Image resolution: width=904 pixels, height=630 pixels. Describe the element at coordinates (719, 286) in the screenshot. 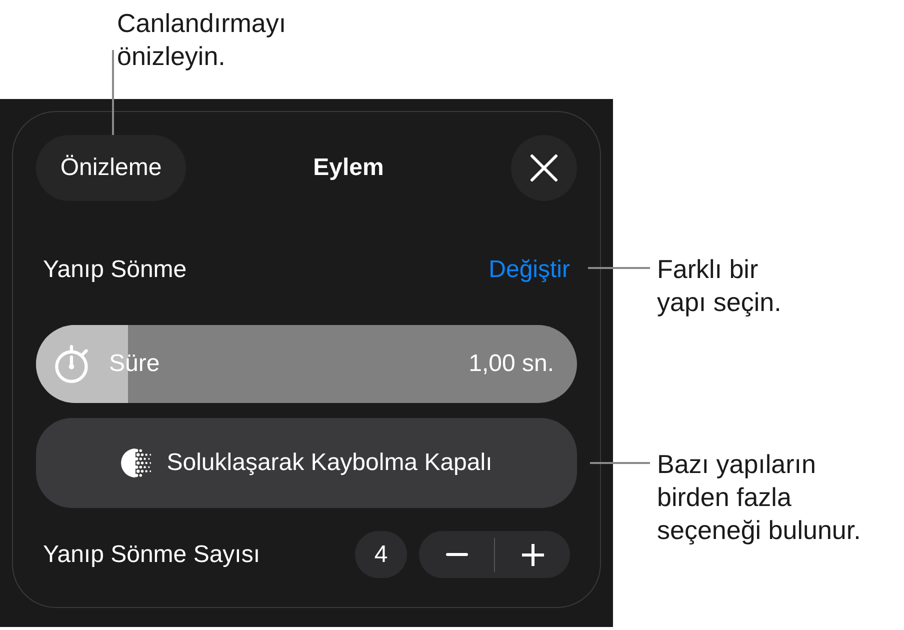

I see `callout-text: Farklı bir yapı seçin.` at that location.